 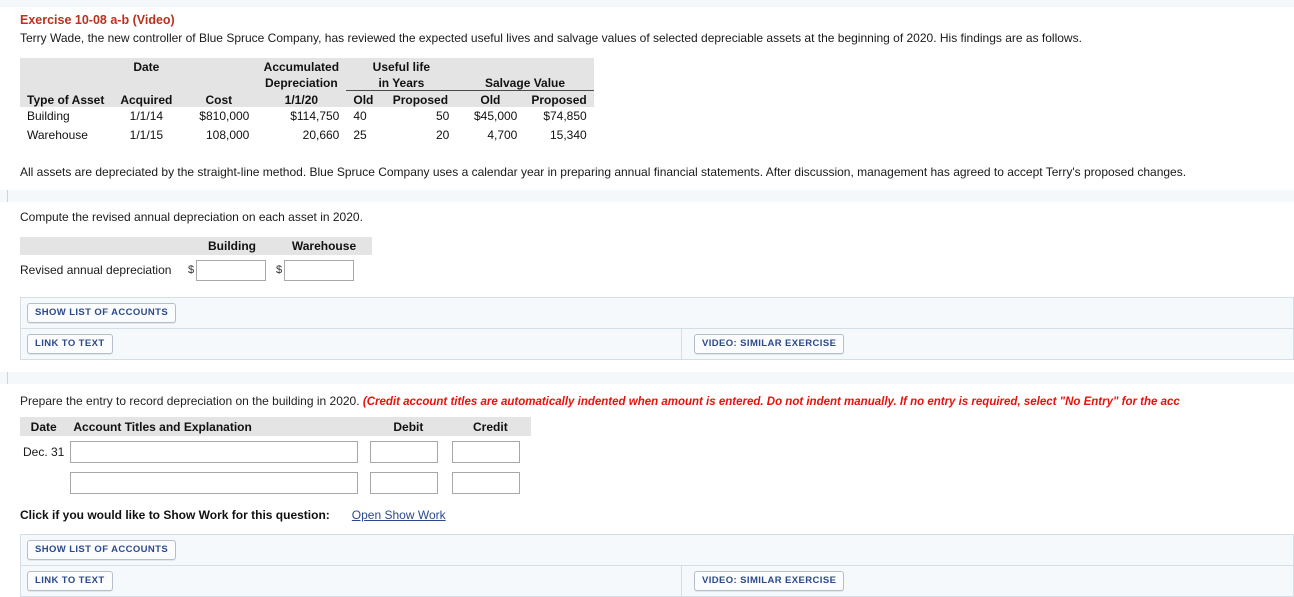 What do you see at coordinates (214, 482) in the screenshot?
I see `journal-account-input-row2` at bounding box center [214, 482].